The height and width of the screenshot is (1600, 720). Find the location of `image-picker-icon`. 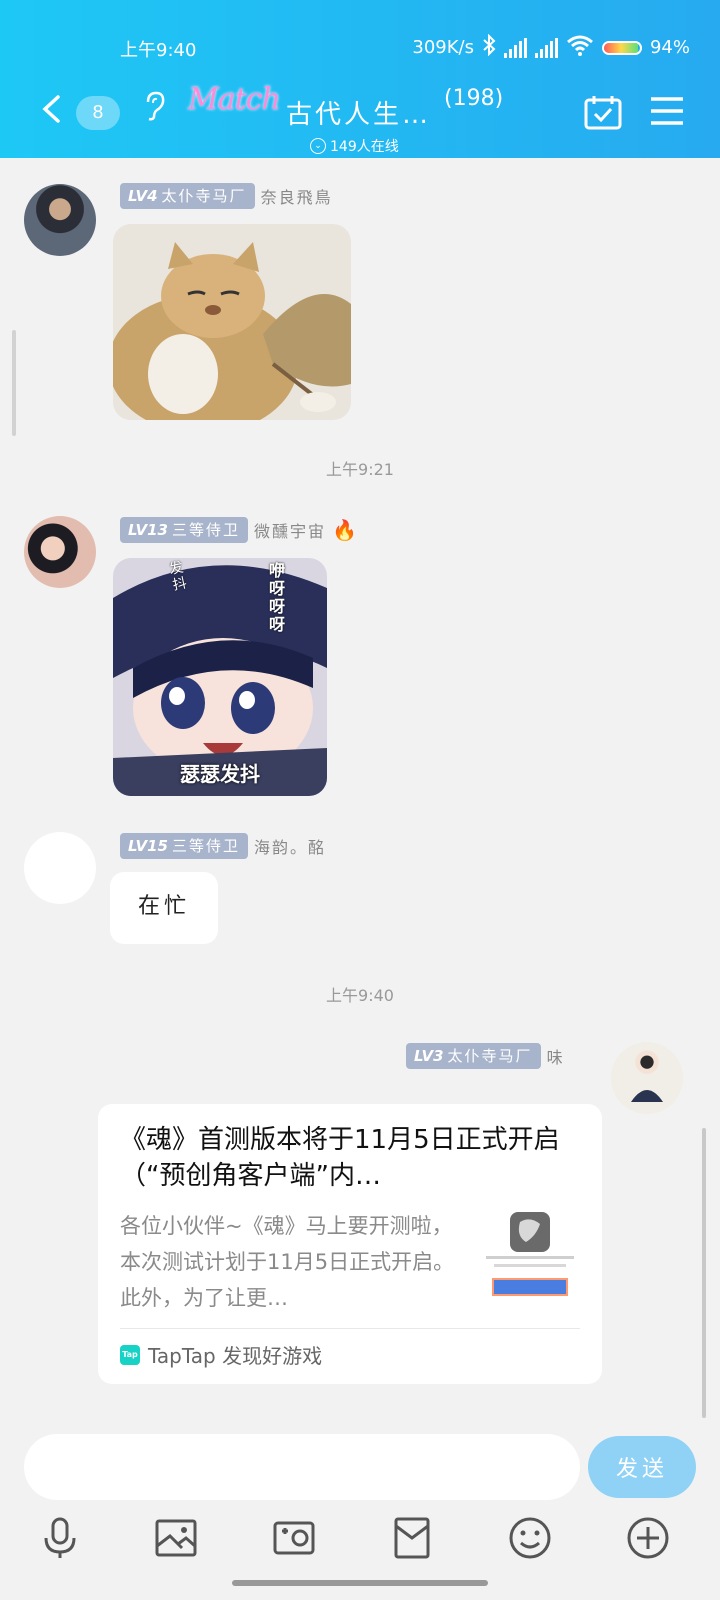

image-picker-icon is located at coordinates (176, 1538).